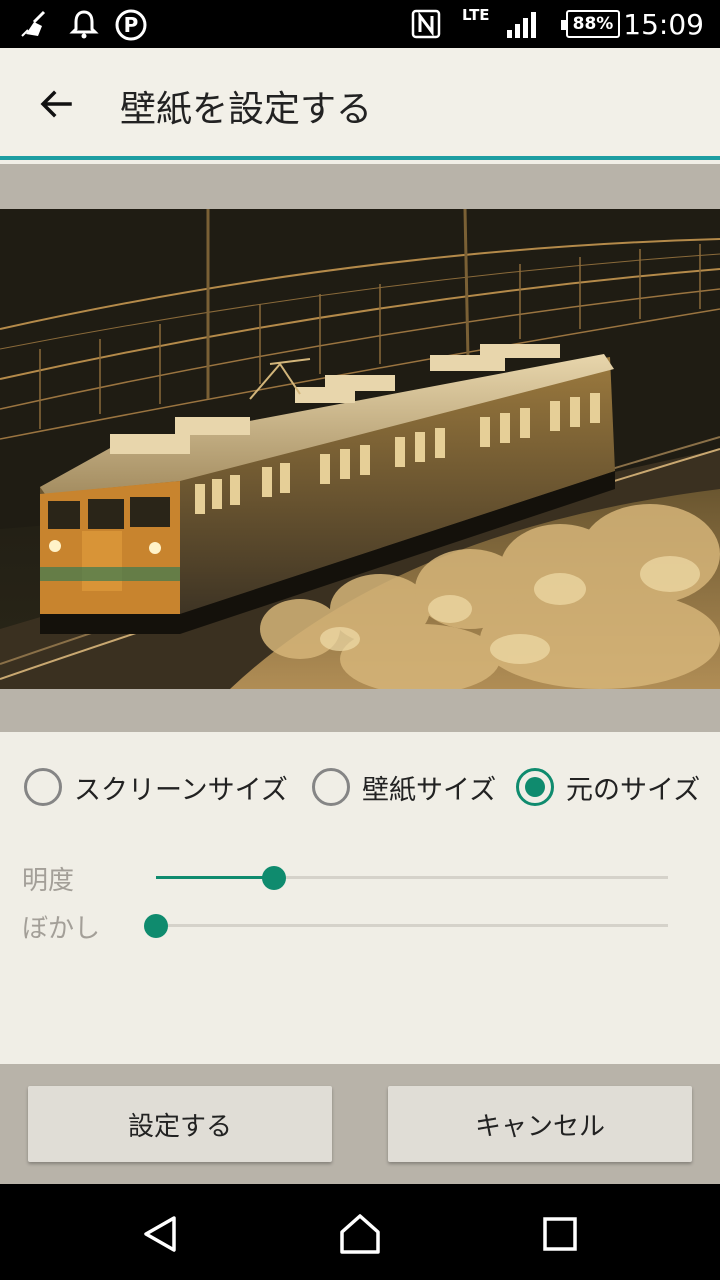  Describe the element at coordinates (535, 787) in the screenshot. I see `radio-circle-selected` at that location.